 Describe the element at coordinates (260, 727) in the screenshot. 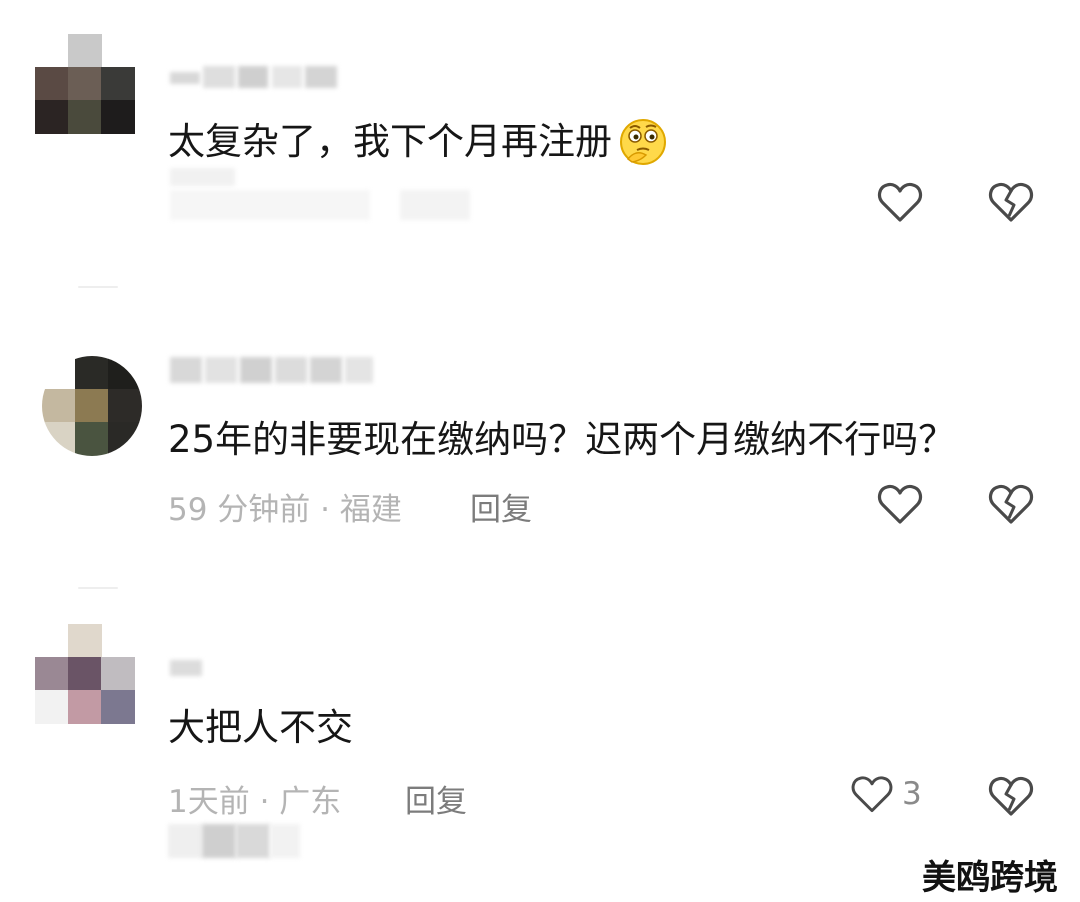

I see `comment-text: 大把人不交` at that location.